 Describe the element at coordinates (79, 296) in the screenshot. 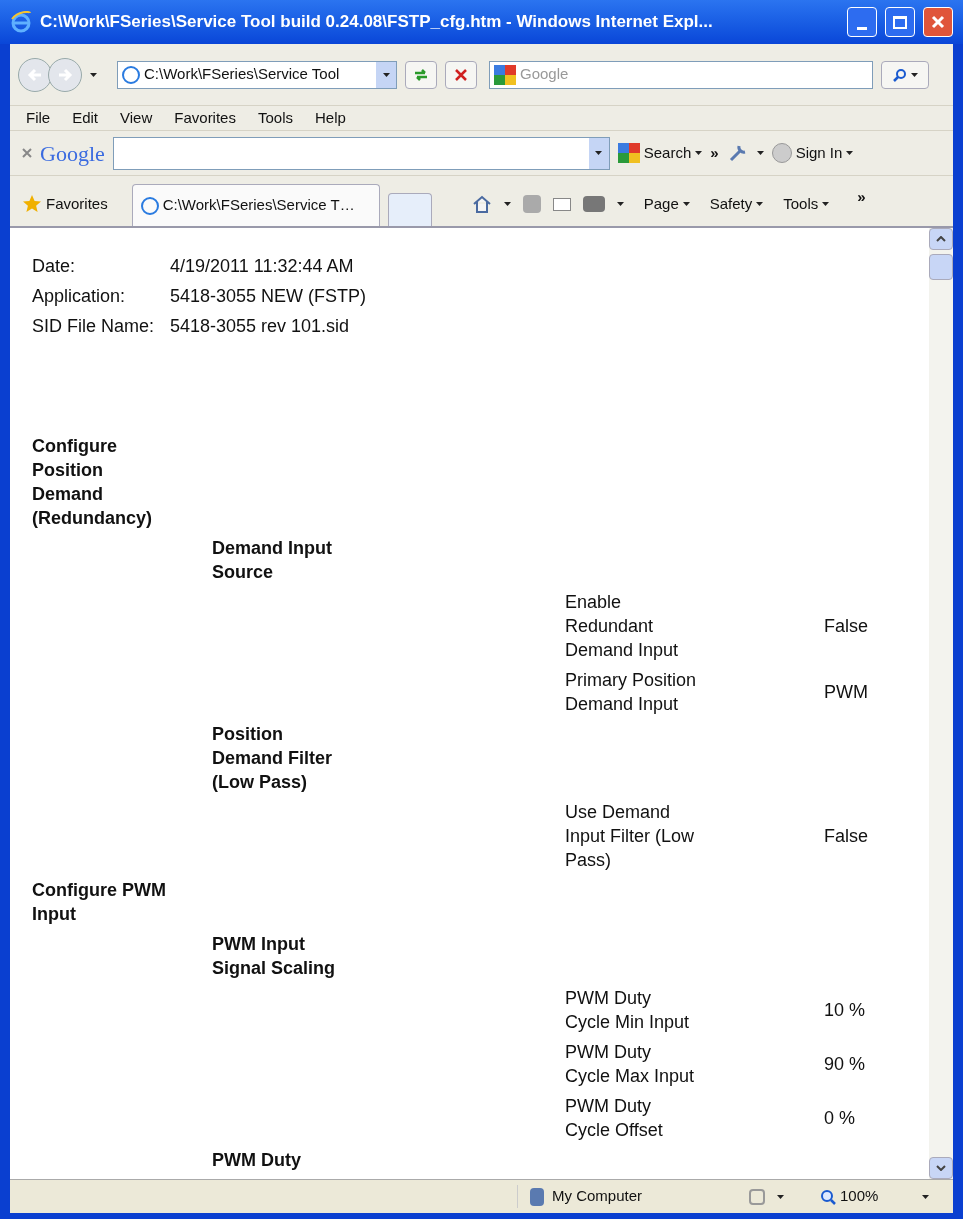

I see `info-label: Application:` at that location.